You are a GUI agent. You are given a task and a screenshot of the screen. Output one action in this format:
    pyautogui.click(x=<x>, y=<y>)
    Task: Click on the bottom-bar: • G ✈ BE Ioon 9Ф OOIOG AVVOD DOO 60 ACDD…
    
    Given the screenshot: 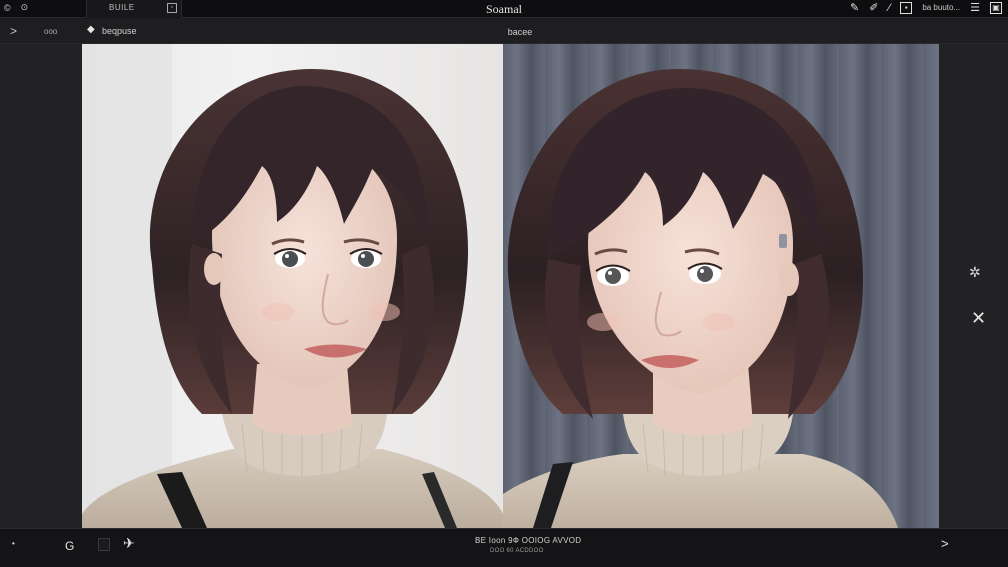 What is the action you would take?
    pyautogui.click(x=504, y=547)
    